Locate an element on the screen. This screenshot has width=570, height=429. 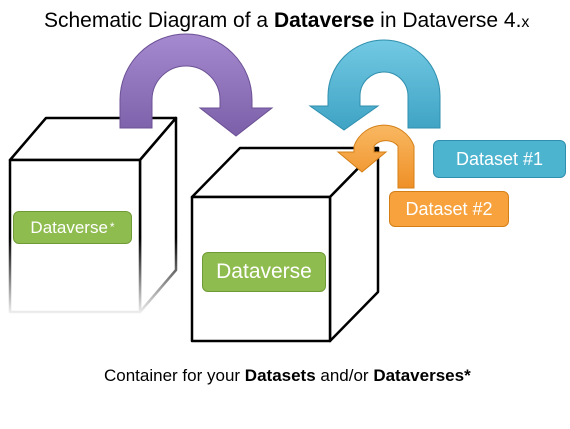
caption-bold-datasets: Datasets is located at coordinates (280, 375).